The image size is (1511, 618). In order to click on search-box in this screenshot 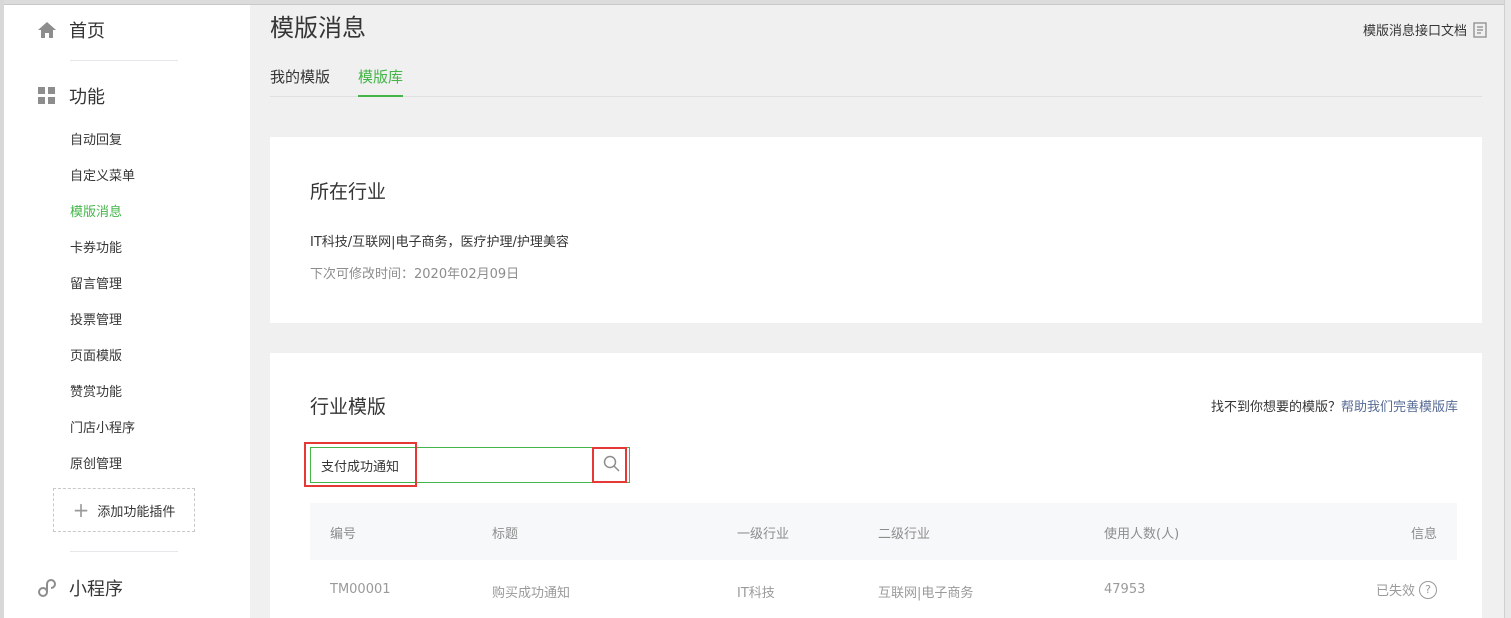, I will do `click(470, 465)`.